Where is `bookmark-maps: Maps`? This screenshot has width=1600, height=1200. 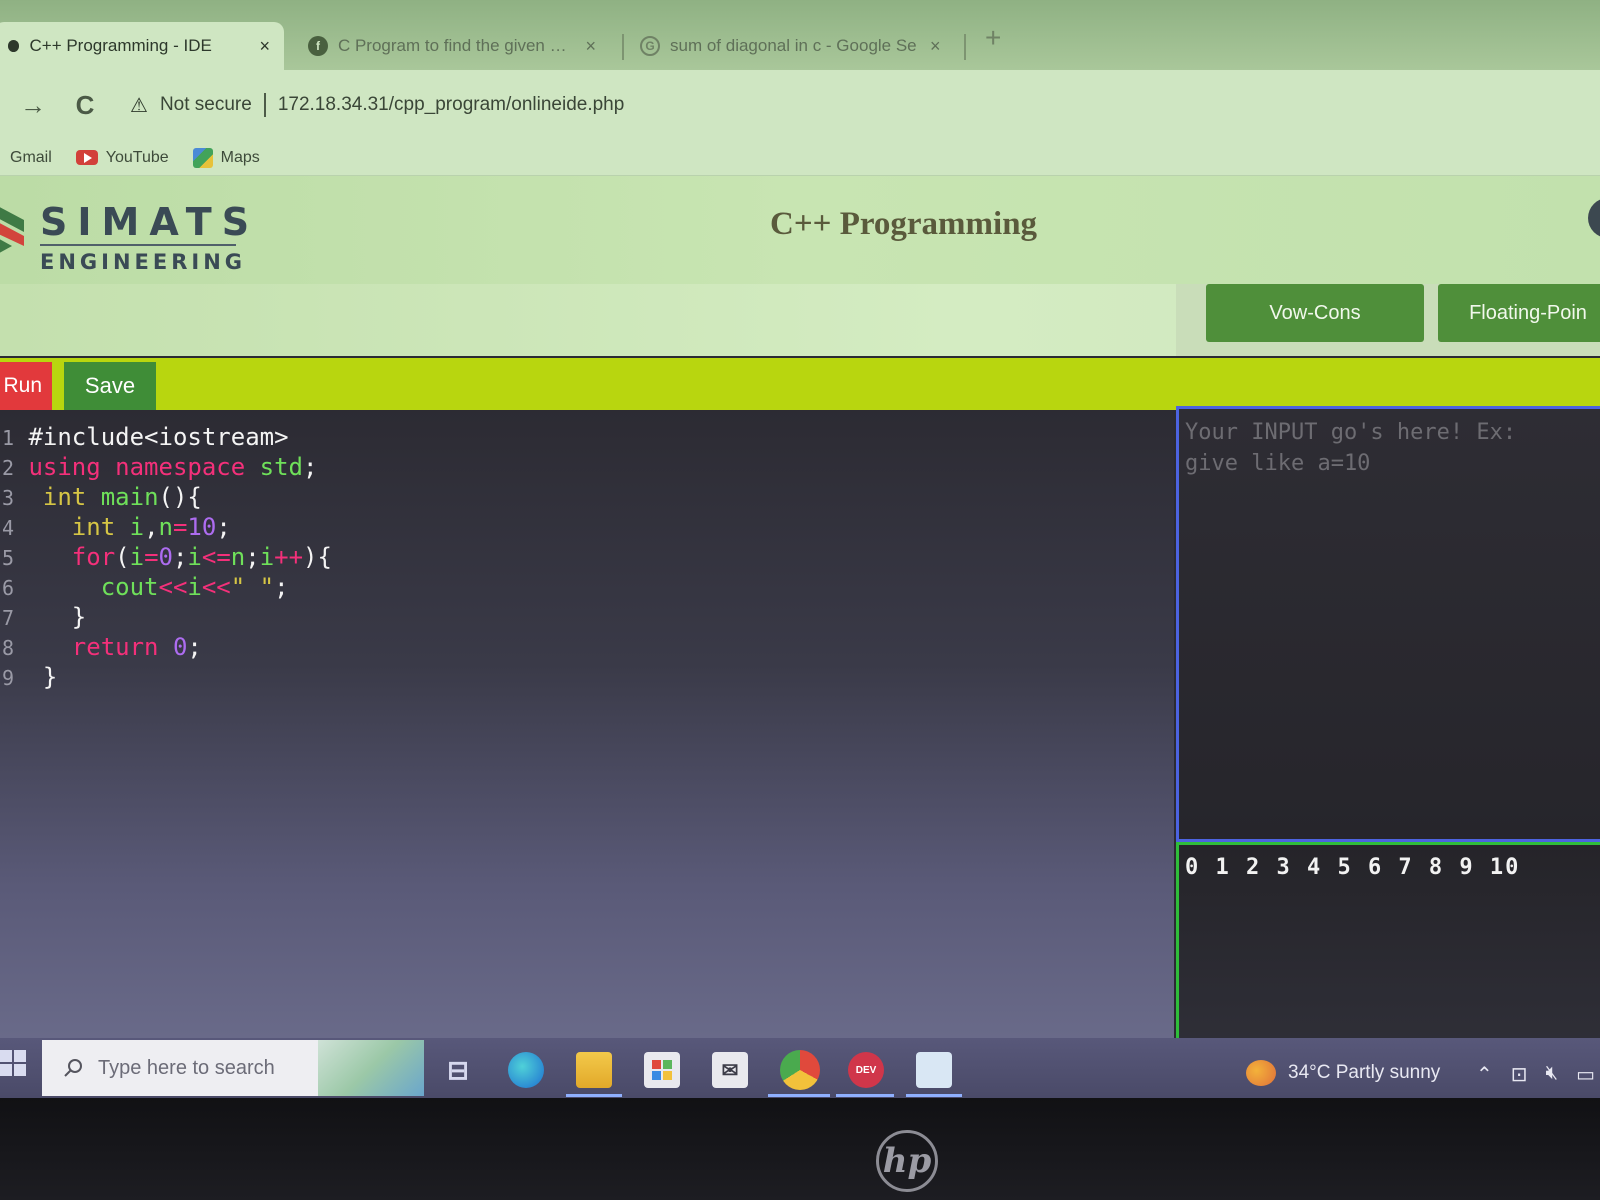 bookmark-maps: Maps is located at coordinates (226, 157).